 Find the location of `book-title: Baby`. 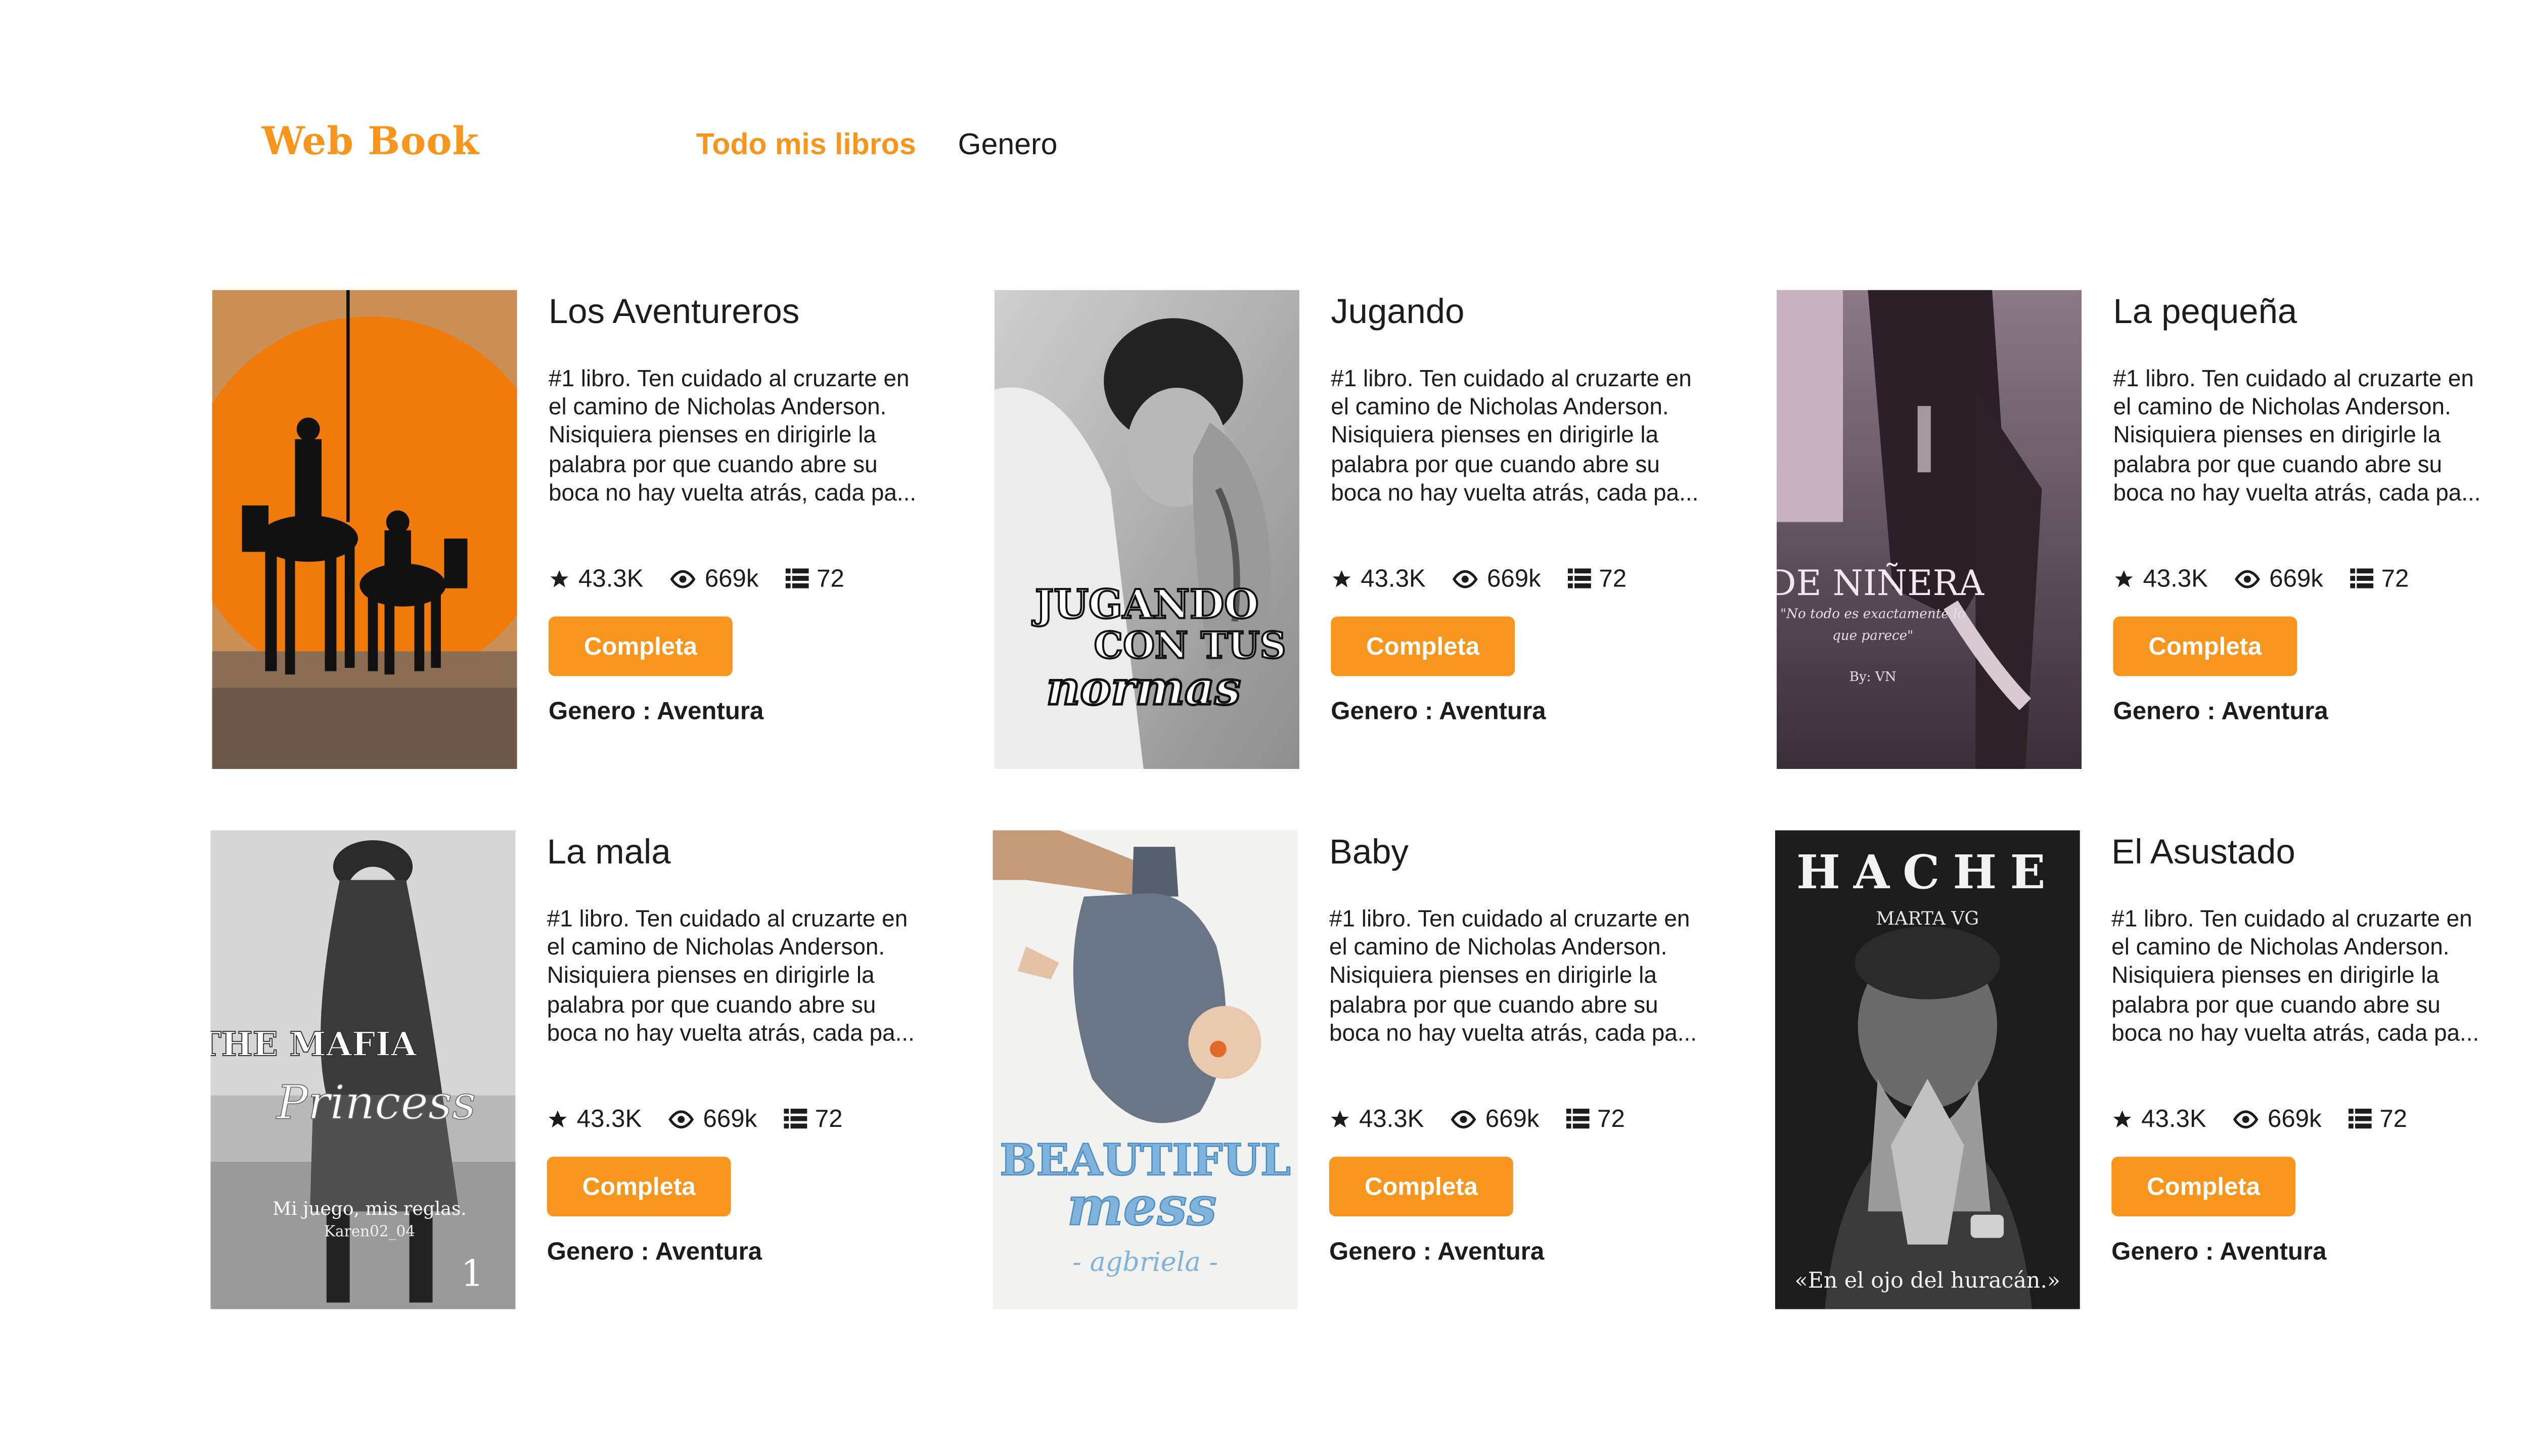

book-title: Baby is located at coordinates (1516, 857).